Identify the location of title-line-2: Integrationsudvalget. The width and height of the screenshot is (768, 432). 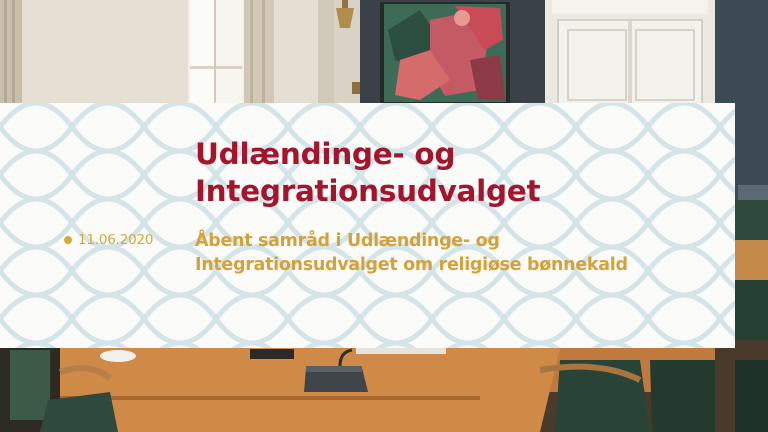
(368, 191).